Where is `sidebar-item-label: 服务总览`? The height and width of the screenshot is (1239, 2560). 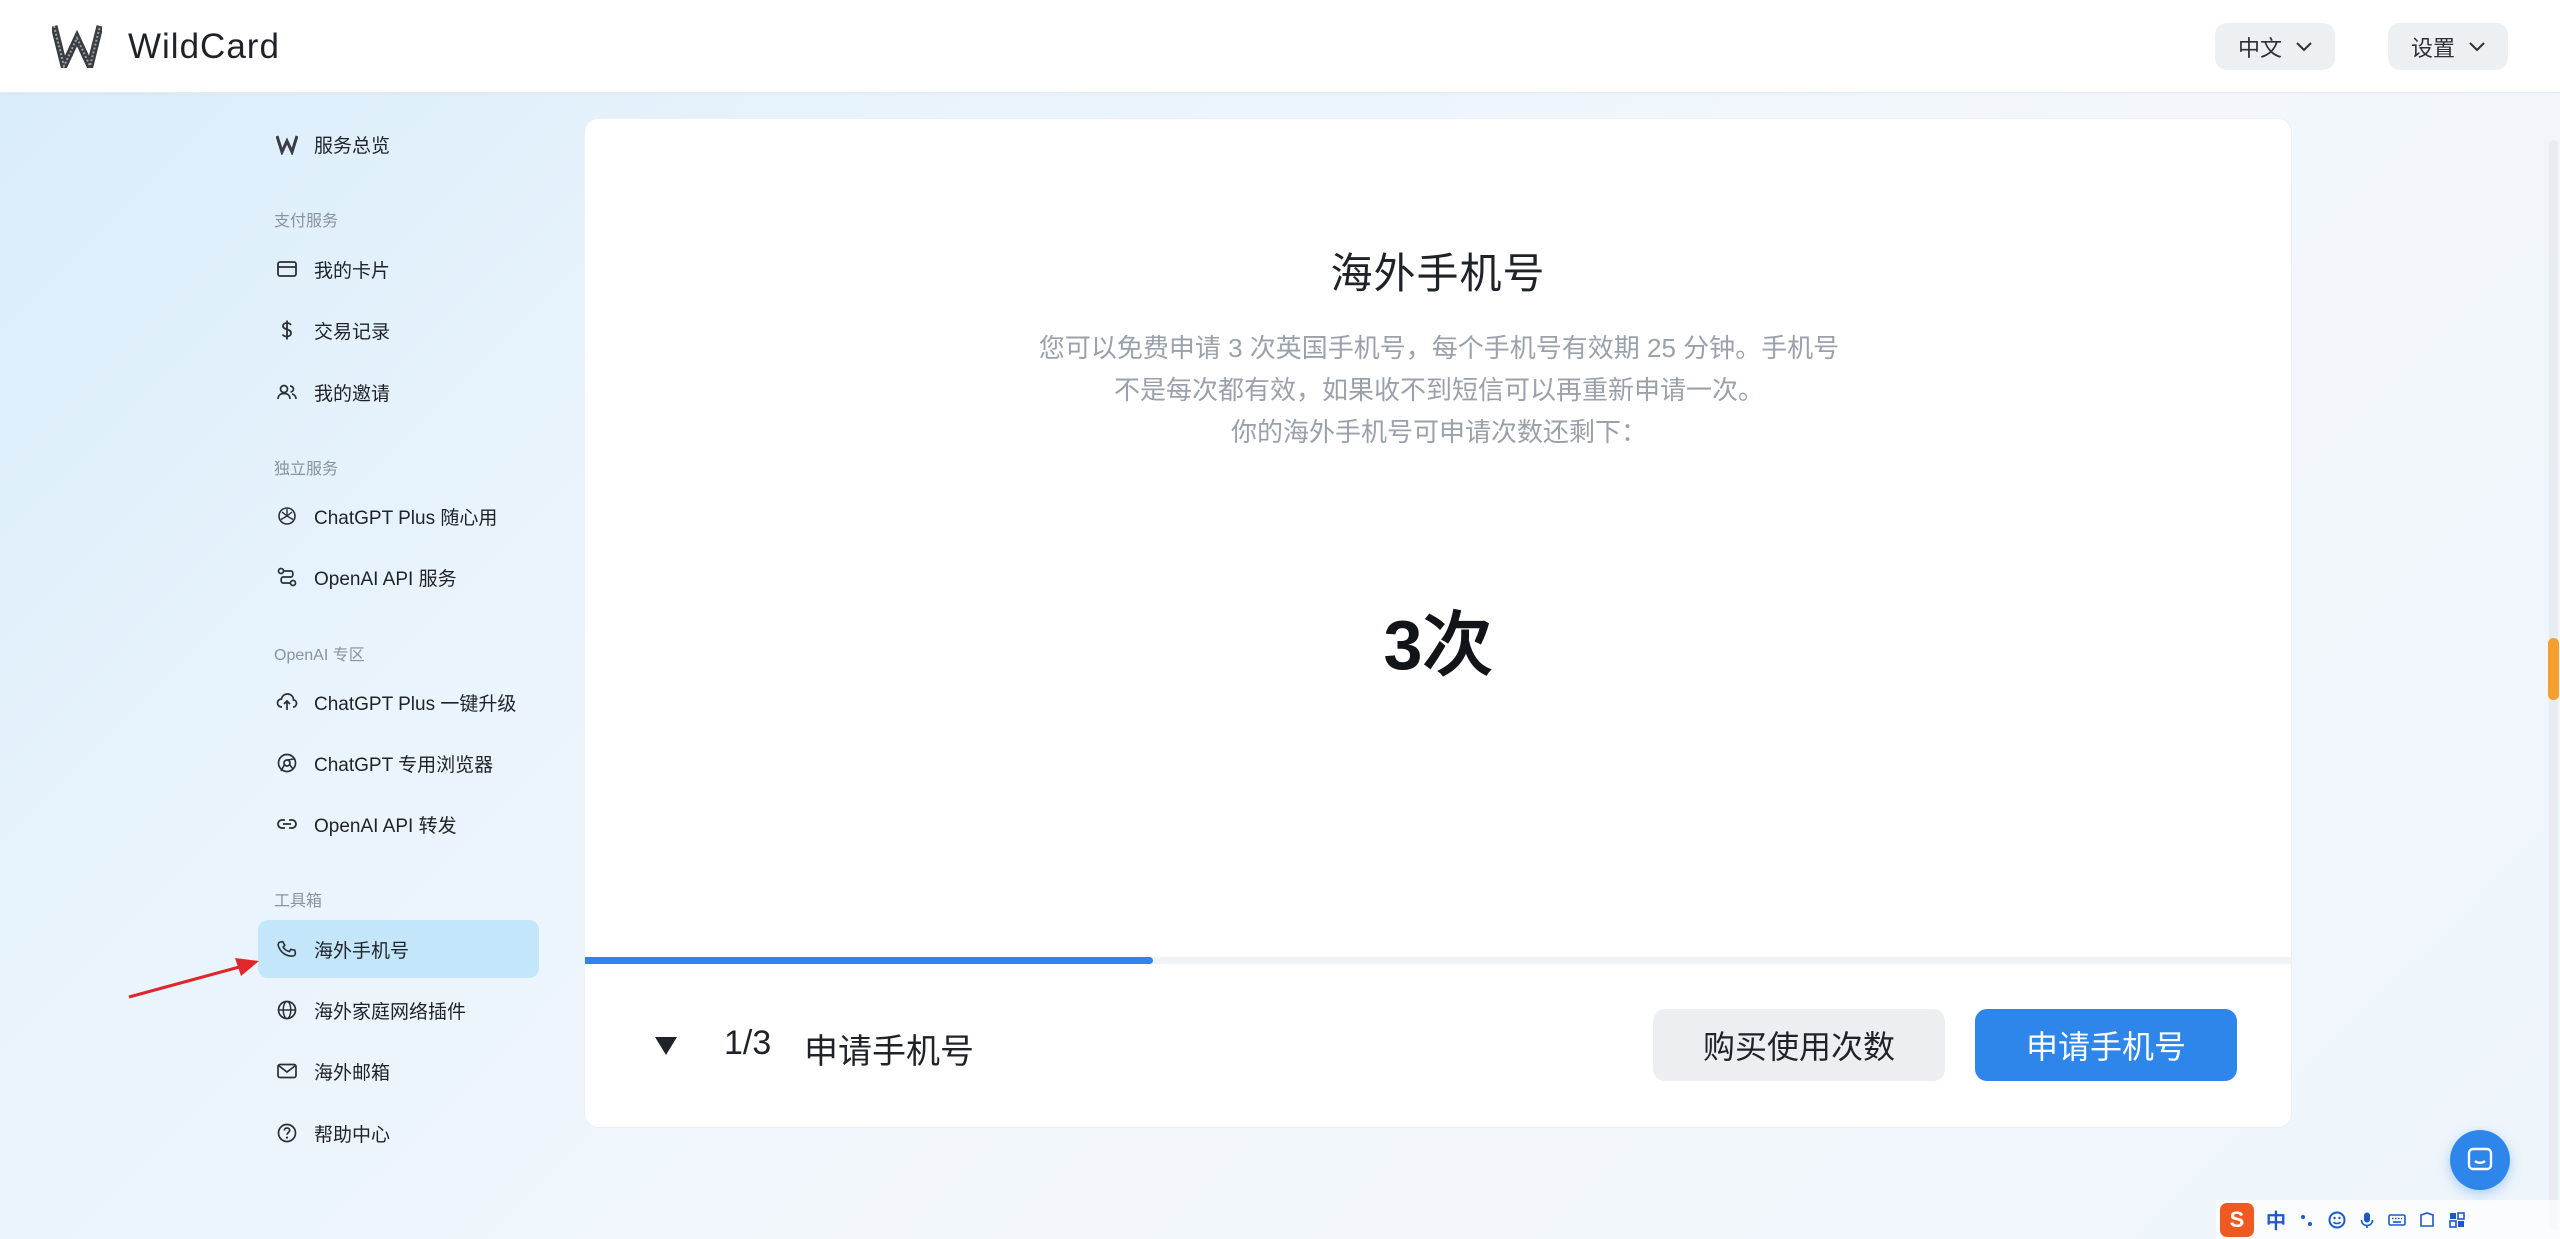 sidebar-item-label: 服务总览 is located at coordinates (352, 146).